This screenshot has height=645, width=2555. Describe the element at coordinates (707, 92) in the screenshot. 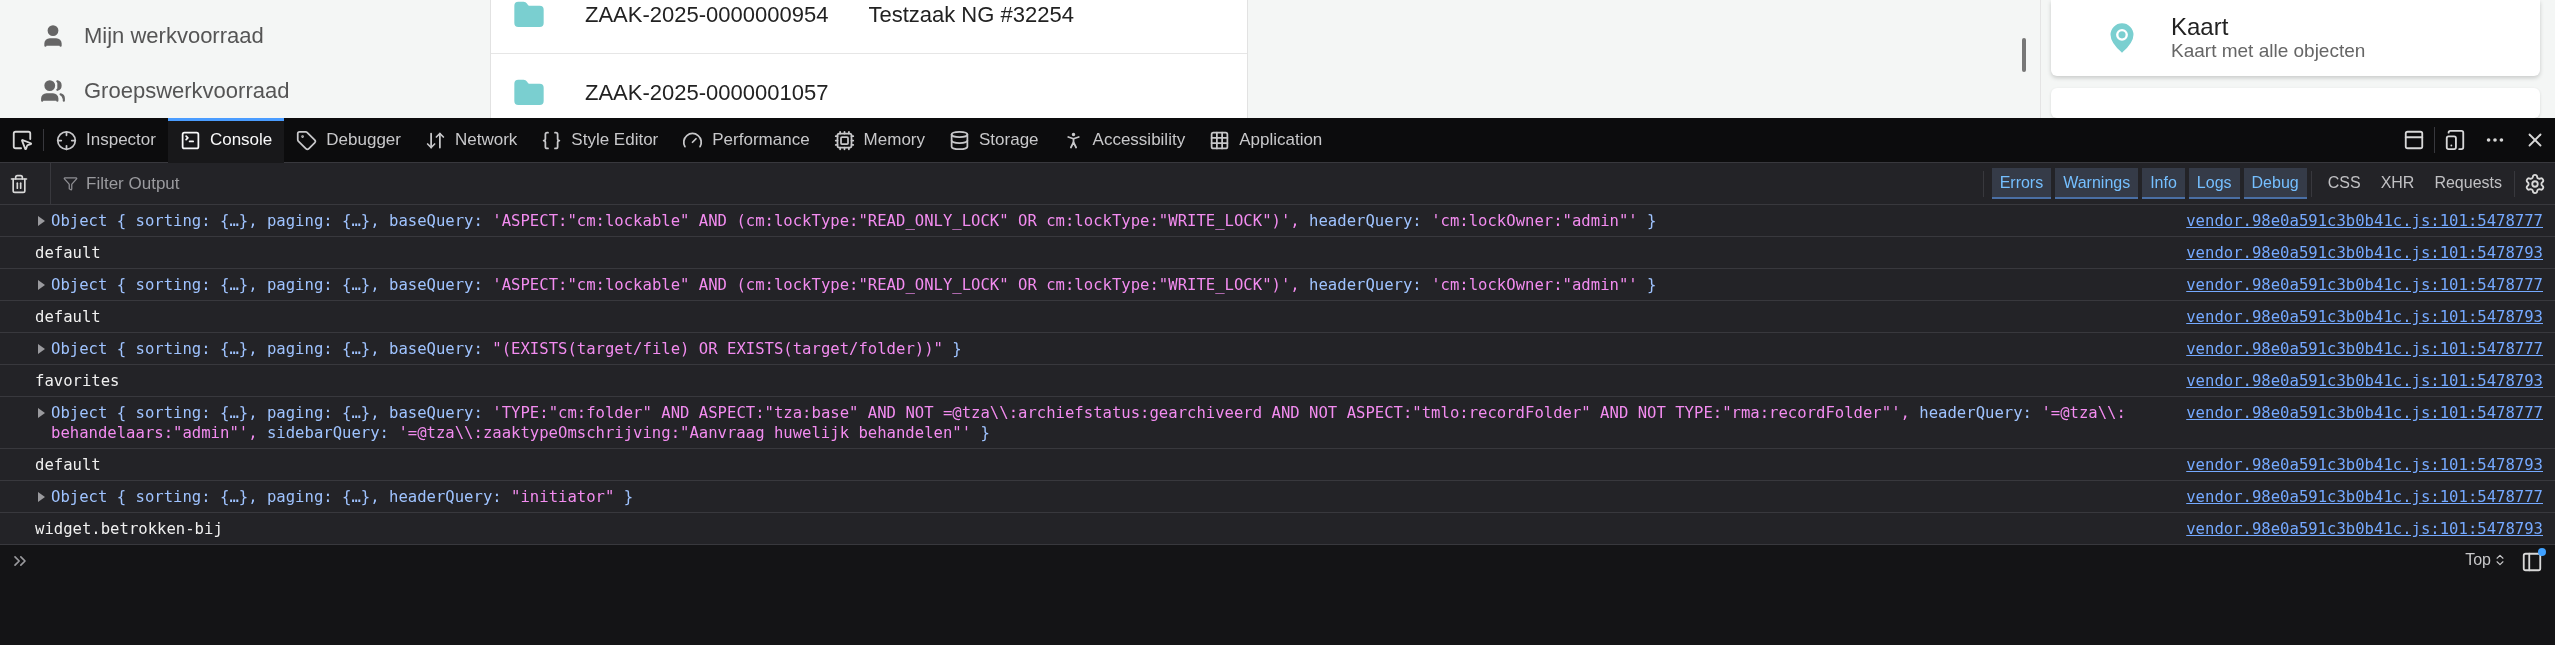

I see `case-number: ZAAK-2025-0000001057` at that location.